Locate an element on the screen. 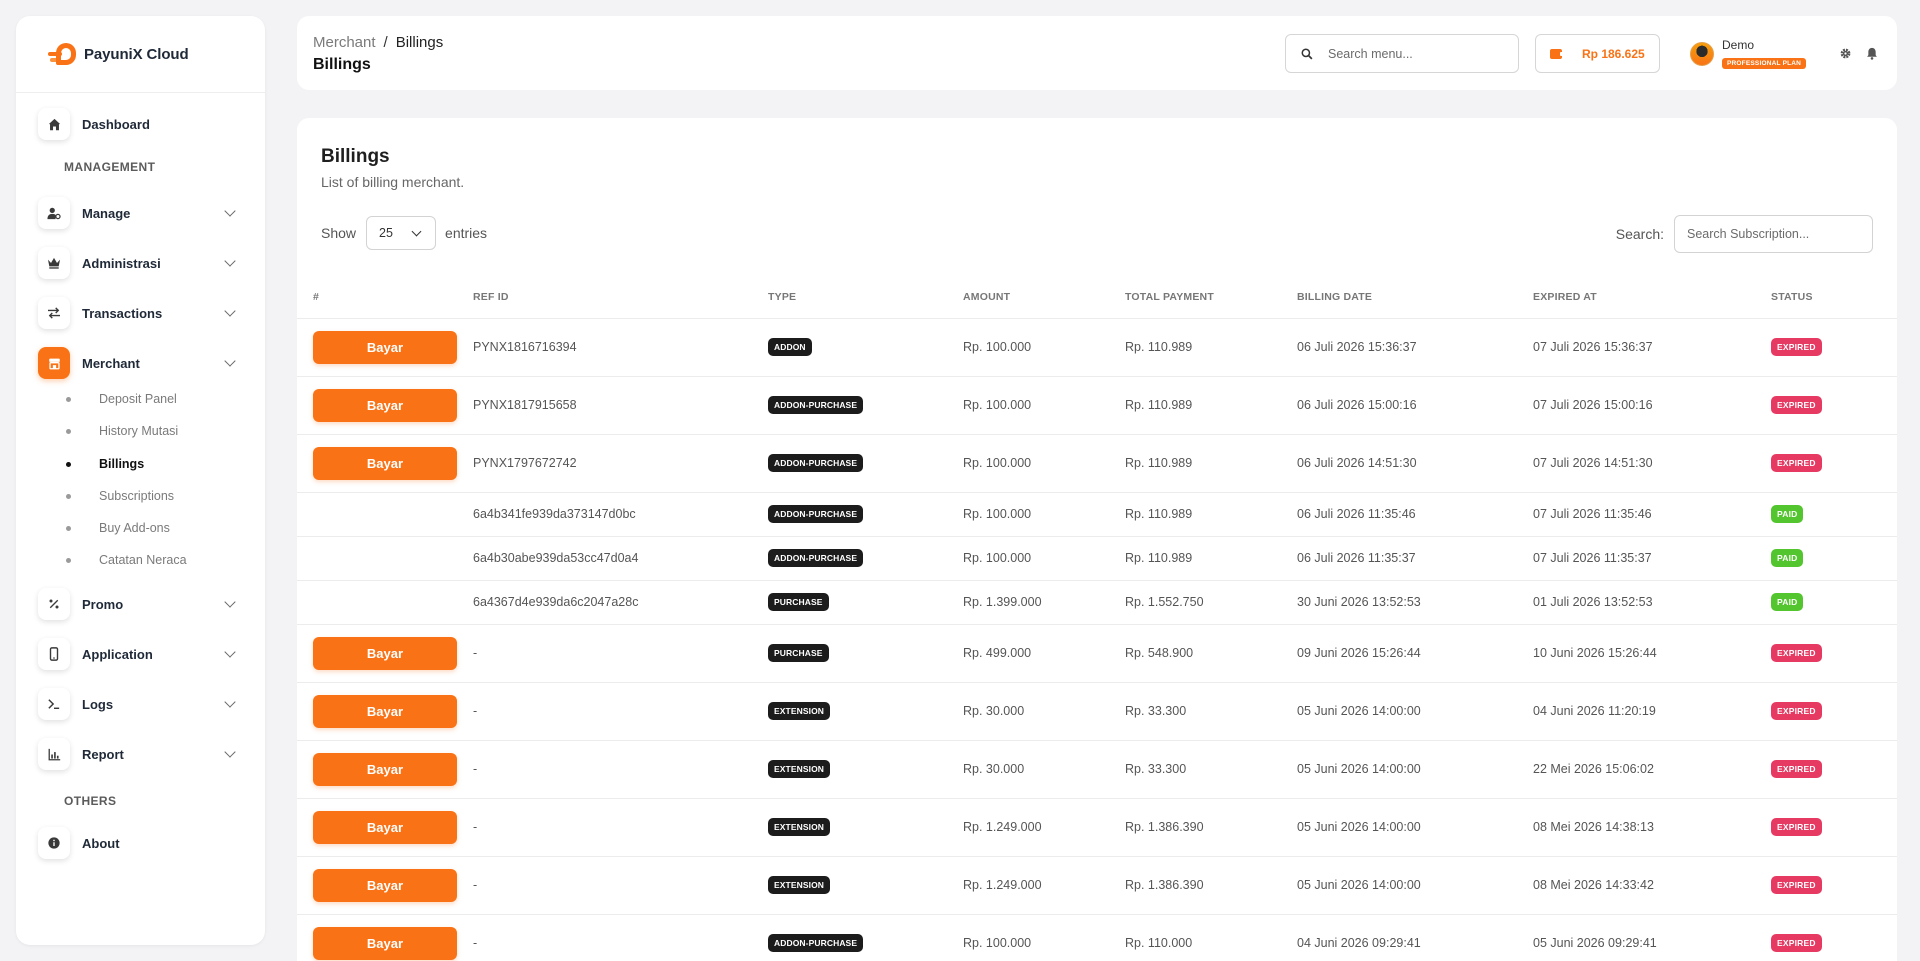  sidebar-subitem-label: Deposit Panel is located at coordinates (138, 399).